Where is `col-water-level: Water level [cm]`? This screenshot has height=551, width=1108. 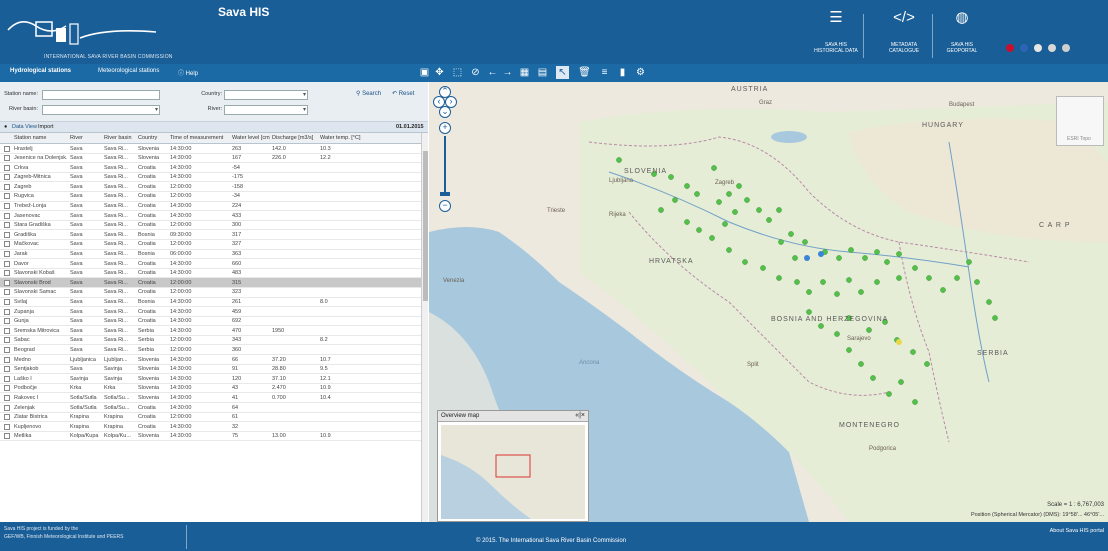 col-water-level: Water level [cm] is located at coordinates (251, 138).